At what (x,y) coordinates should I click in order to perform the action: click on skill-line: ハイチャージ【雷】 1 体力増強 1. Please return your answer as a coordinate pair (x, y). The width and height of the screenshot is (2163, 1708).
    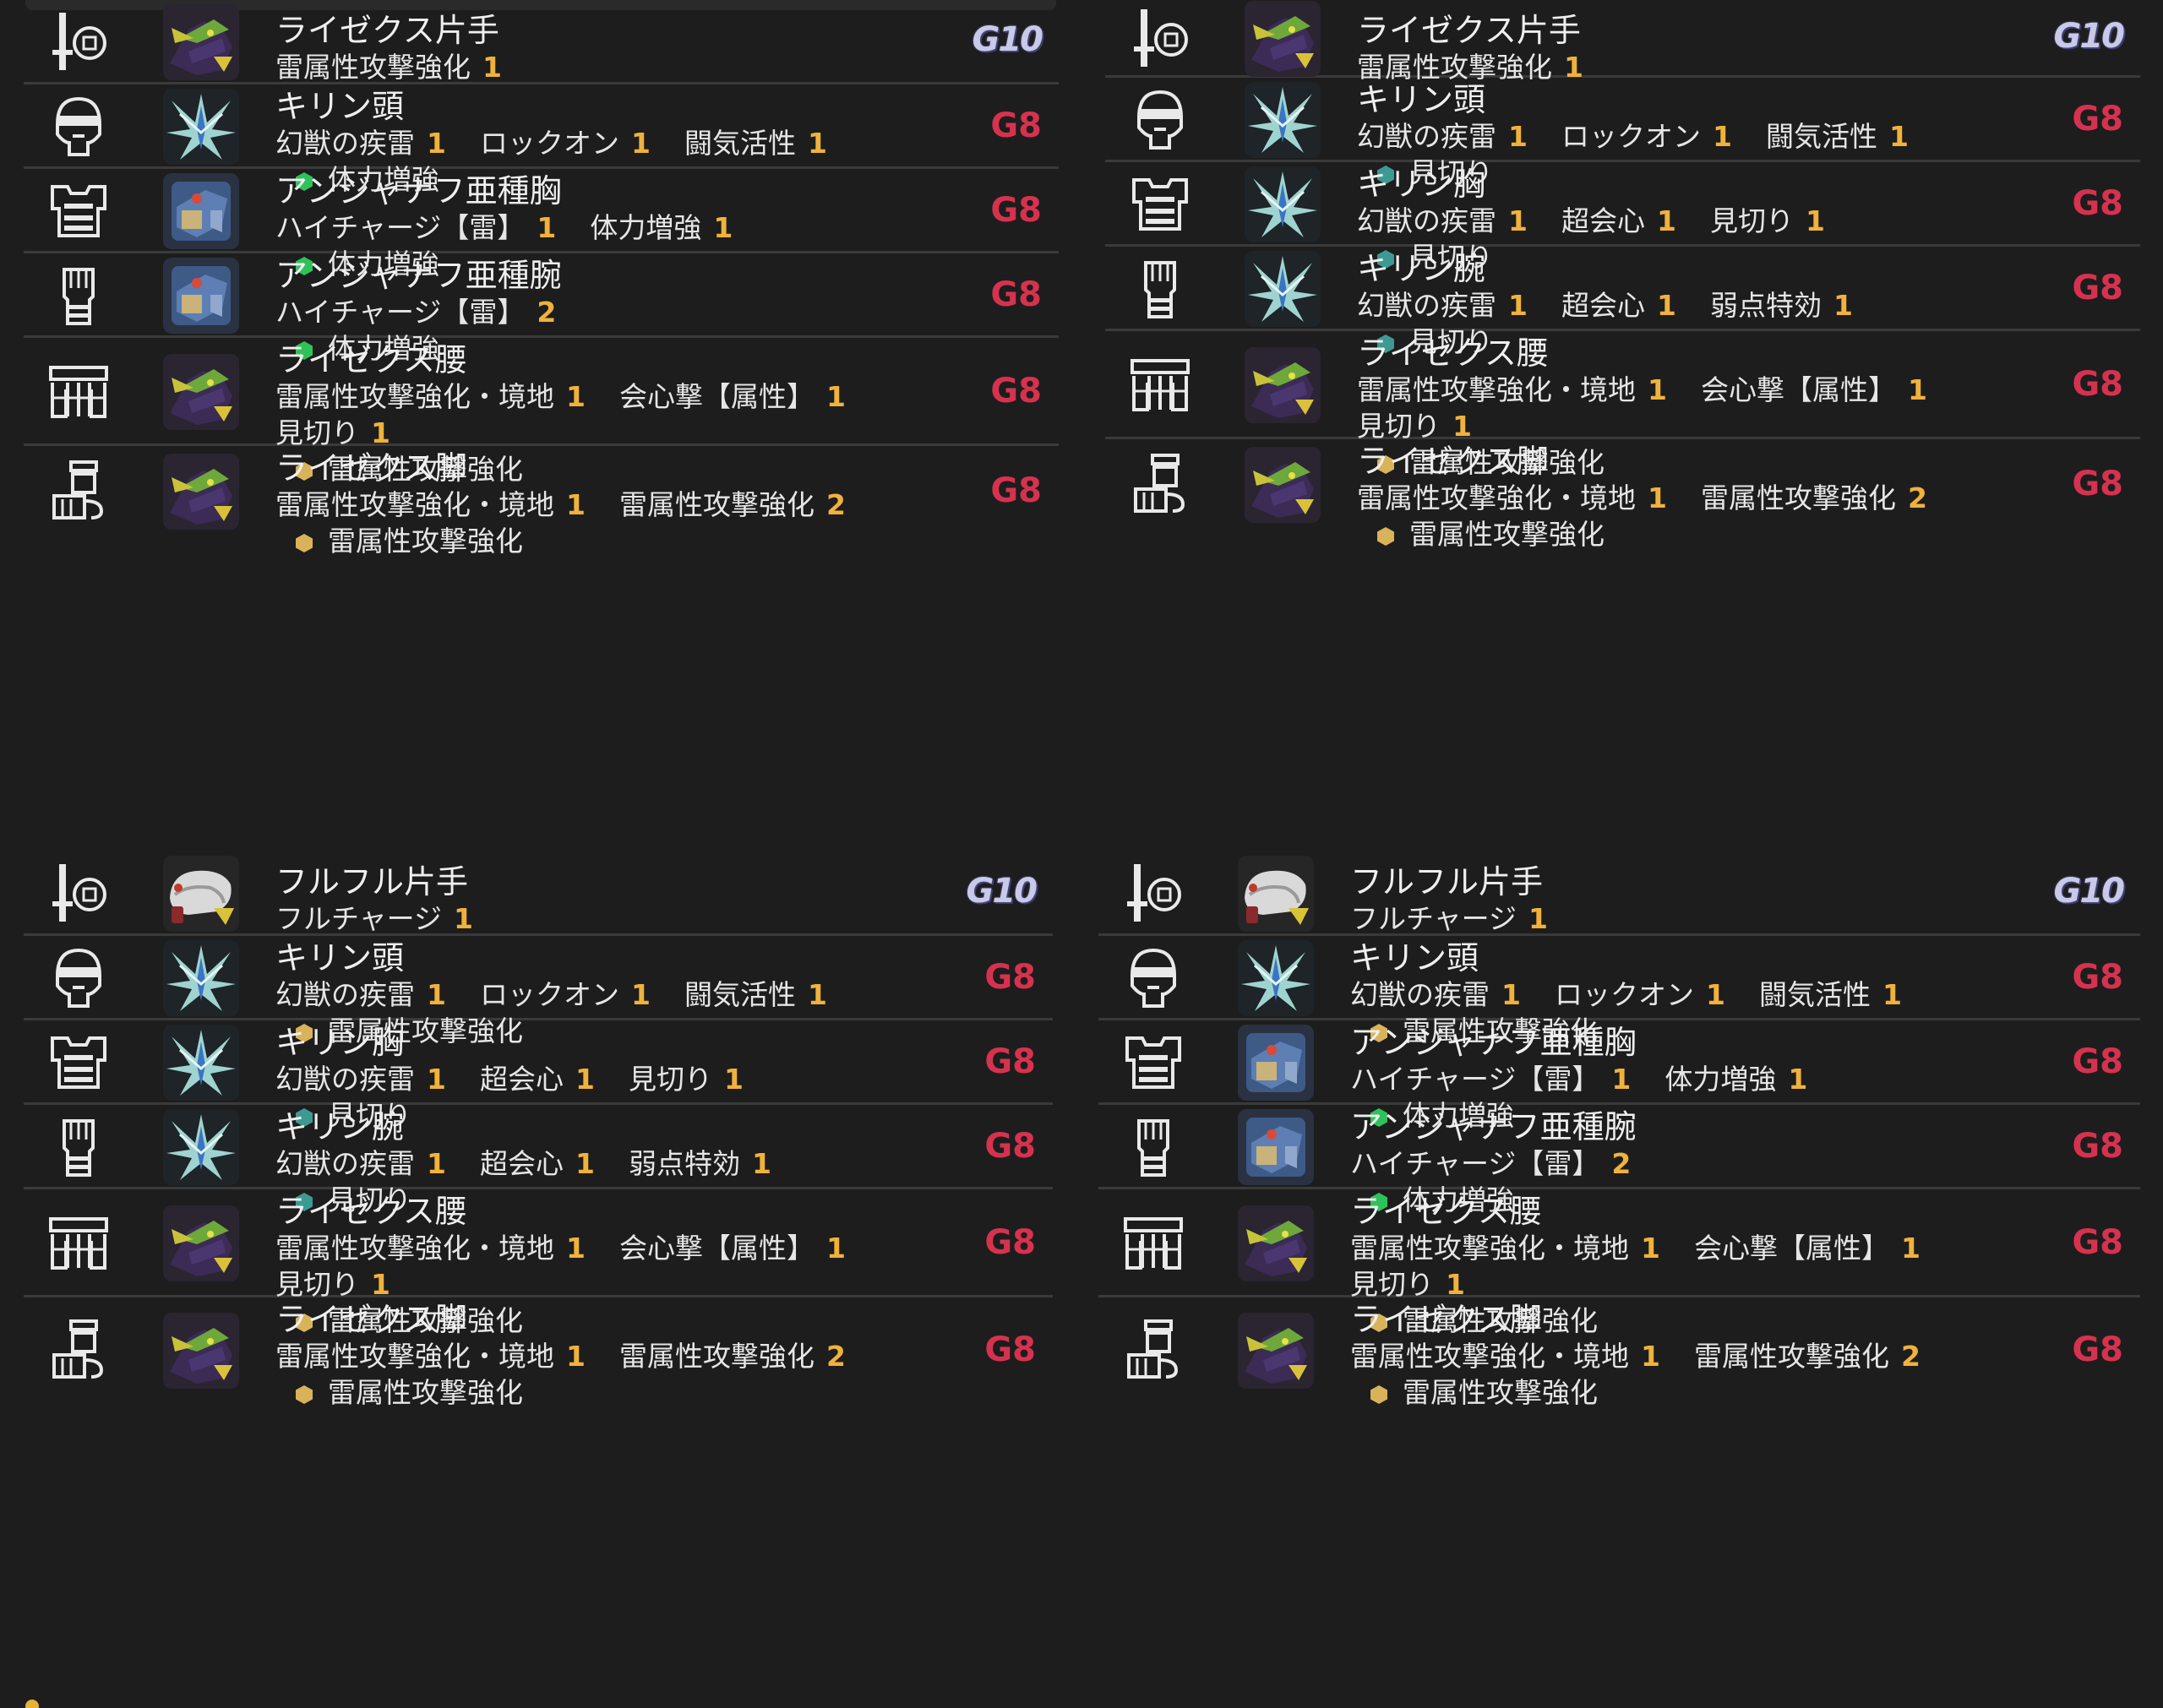
    Looking at the image, I should click on (1694, 1079).